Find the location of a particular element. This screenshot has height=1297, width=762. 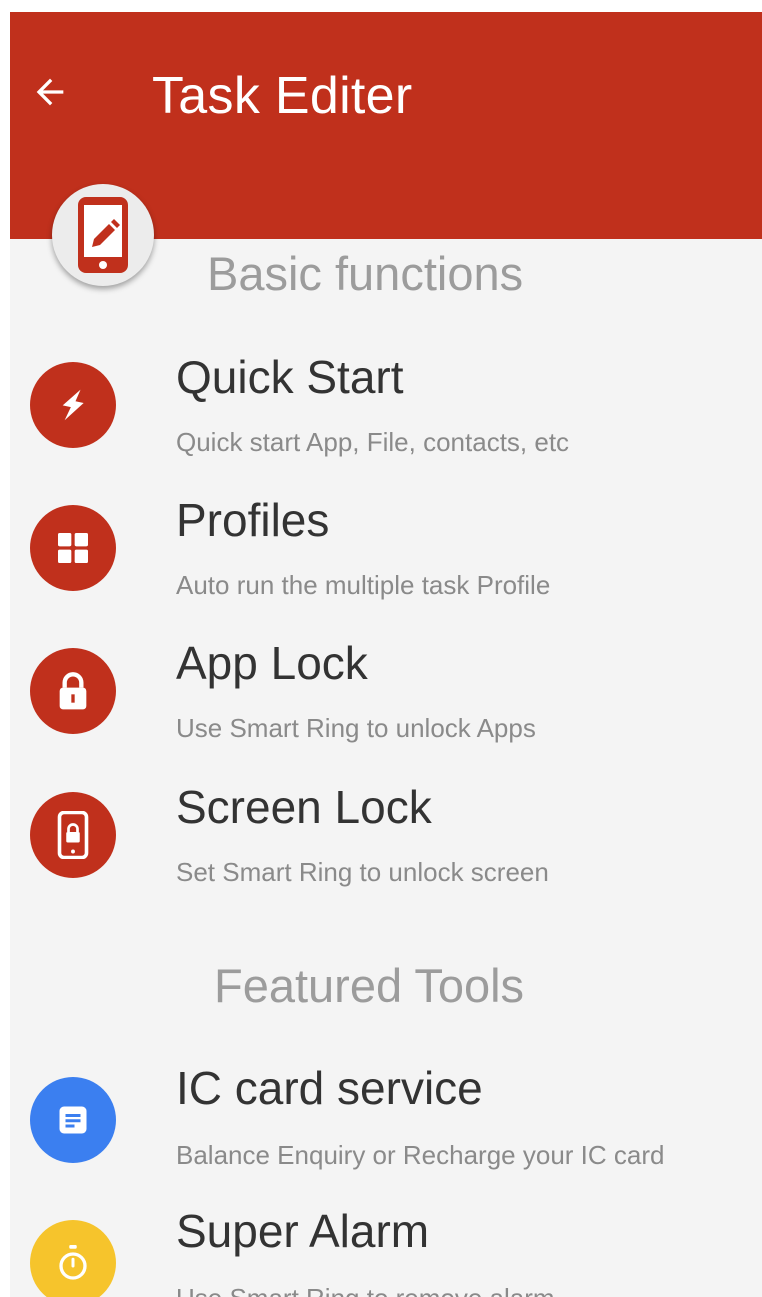

page-title: Task Editer is located at coordinates (282, 96).